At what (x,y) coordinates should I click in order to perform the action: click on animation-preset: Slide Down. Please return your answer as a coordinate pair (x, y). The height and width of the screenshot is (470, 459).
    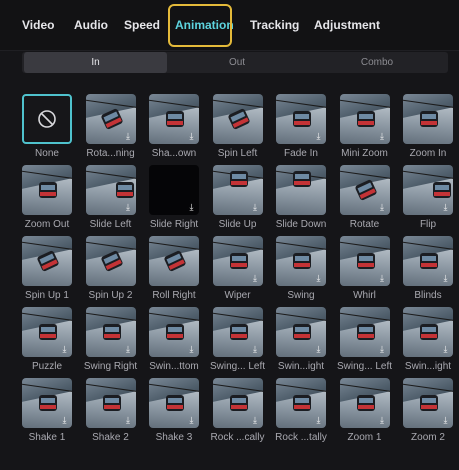
    Looking at the image, I should click on (301, 197).